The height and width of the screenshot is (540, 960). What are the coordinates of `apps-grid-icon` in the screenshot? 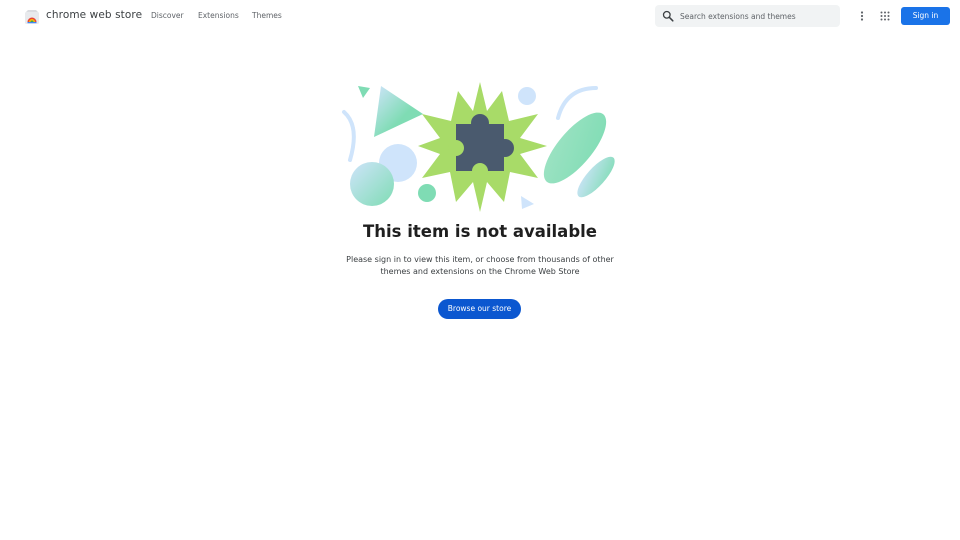 It's located at (885, 16).